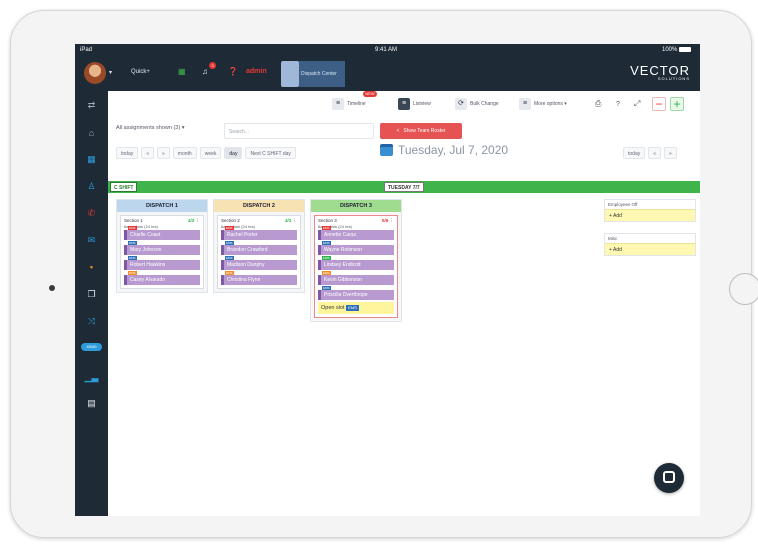 The height and width of the screenshot is (544, 758). I want to click on sidebar: ⇄ ⌂ ▦ ♙ ✆ ✉ ▪ ❐ ⤨ 40/40 ▁▃ ▤, so click(91, 303).